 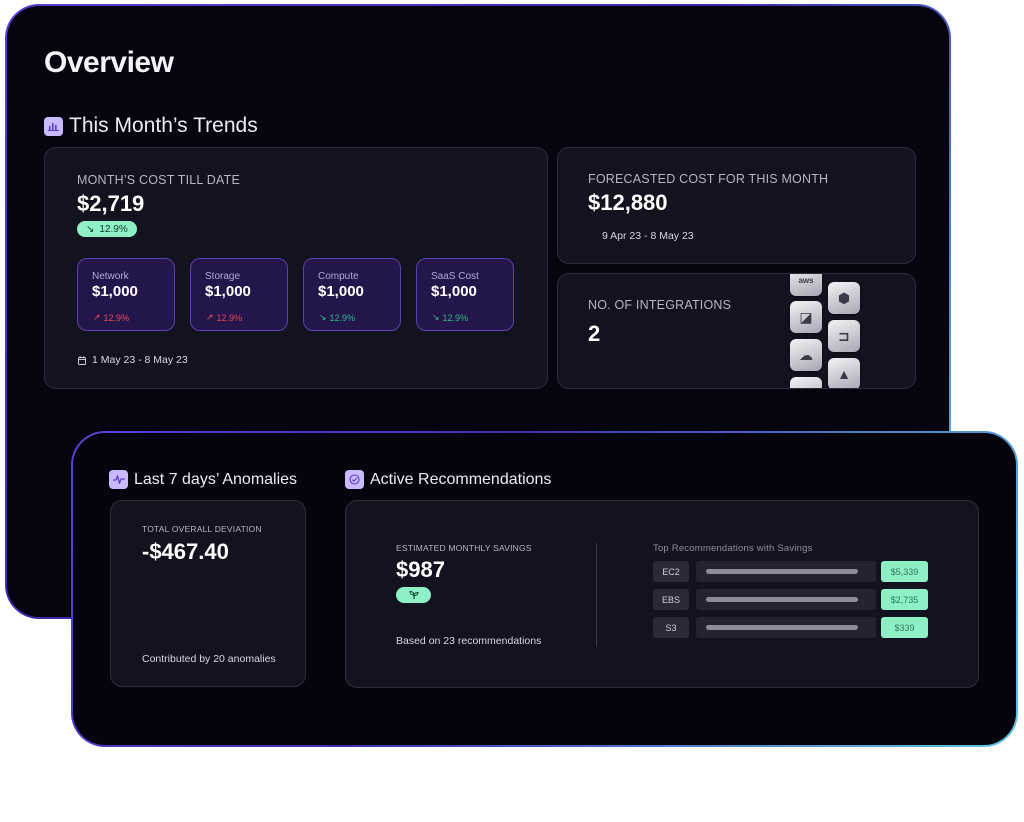 What do you see at coordinates (82, 360) in the screenshot?
I see `calendar-icon` at bounding box center [82, 360].